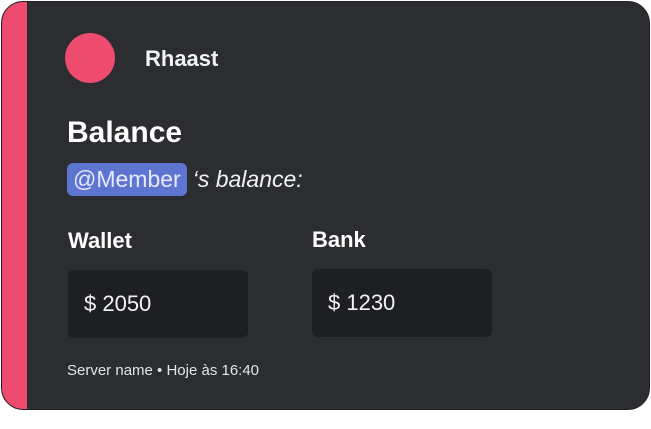  What do you see at coordinates (247, 178) in the screenshot?
I see `description-text: ‘s balance:` at bounding box center [247, 178].